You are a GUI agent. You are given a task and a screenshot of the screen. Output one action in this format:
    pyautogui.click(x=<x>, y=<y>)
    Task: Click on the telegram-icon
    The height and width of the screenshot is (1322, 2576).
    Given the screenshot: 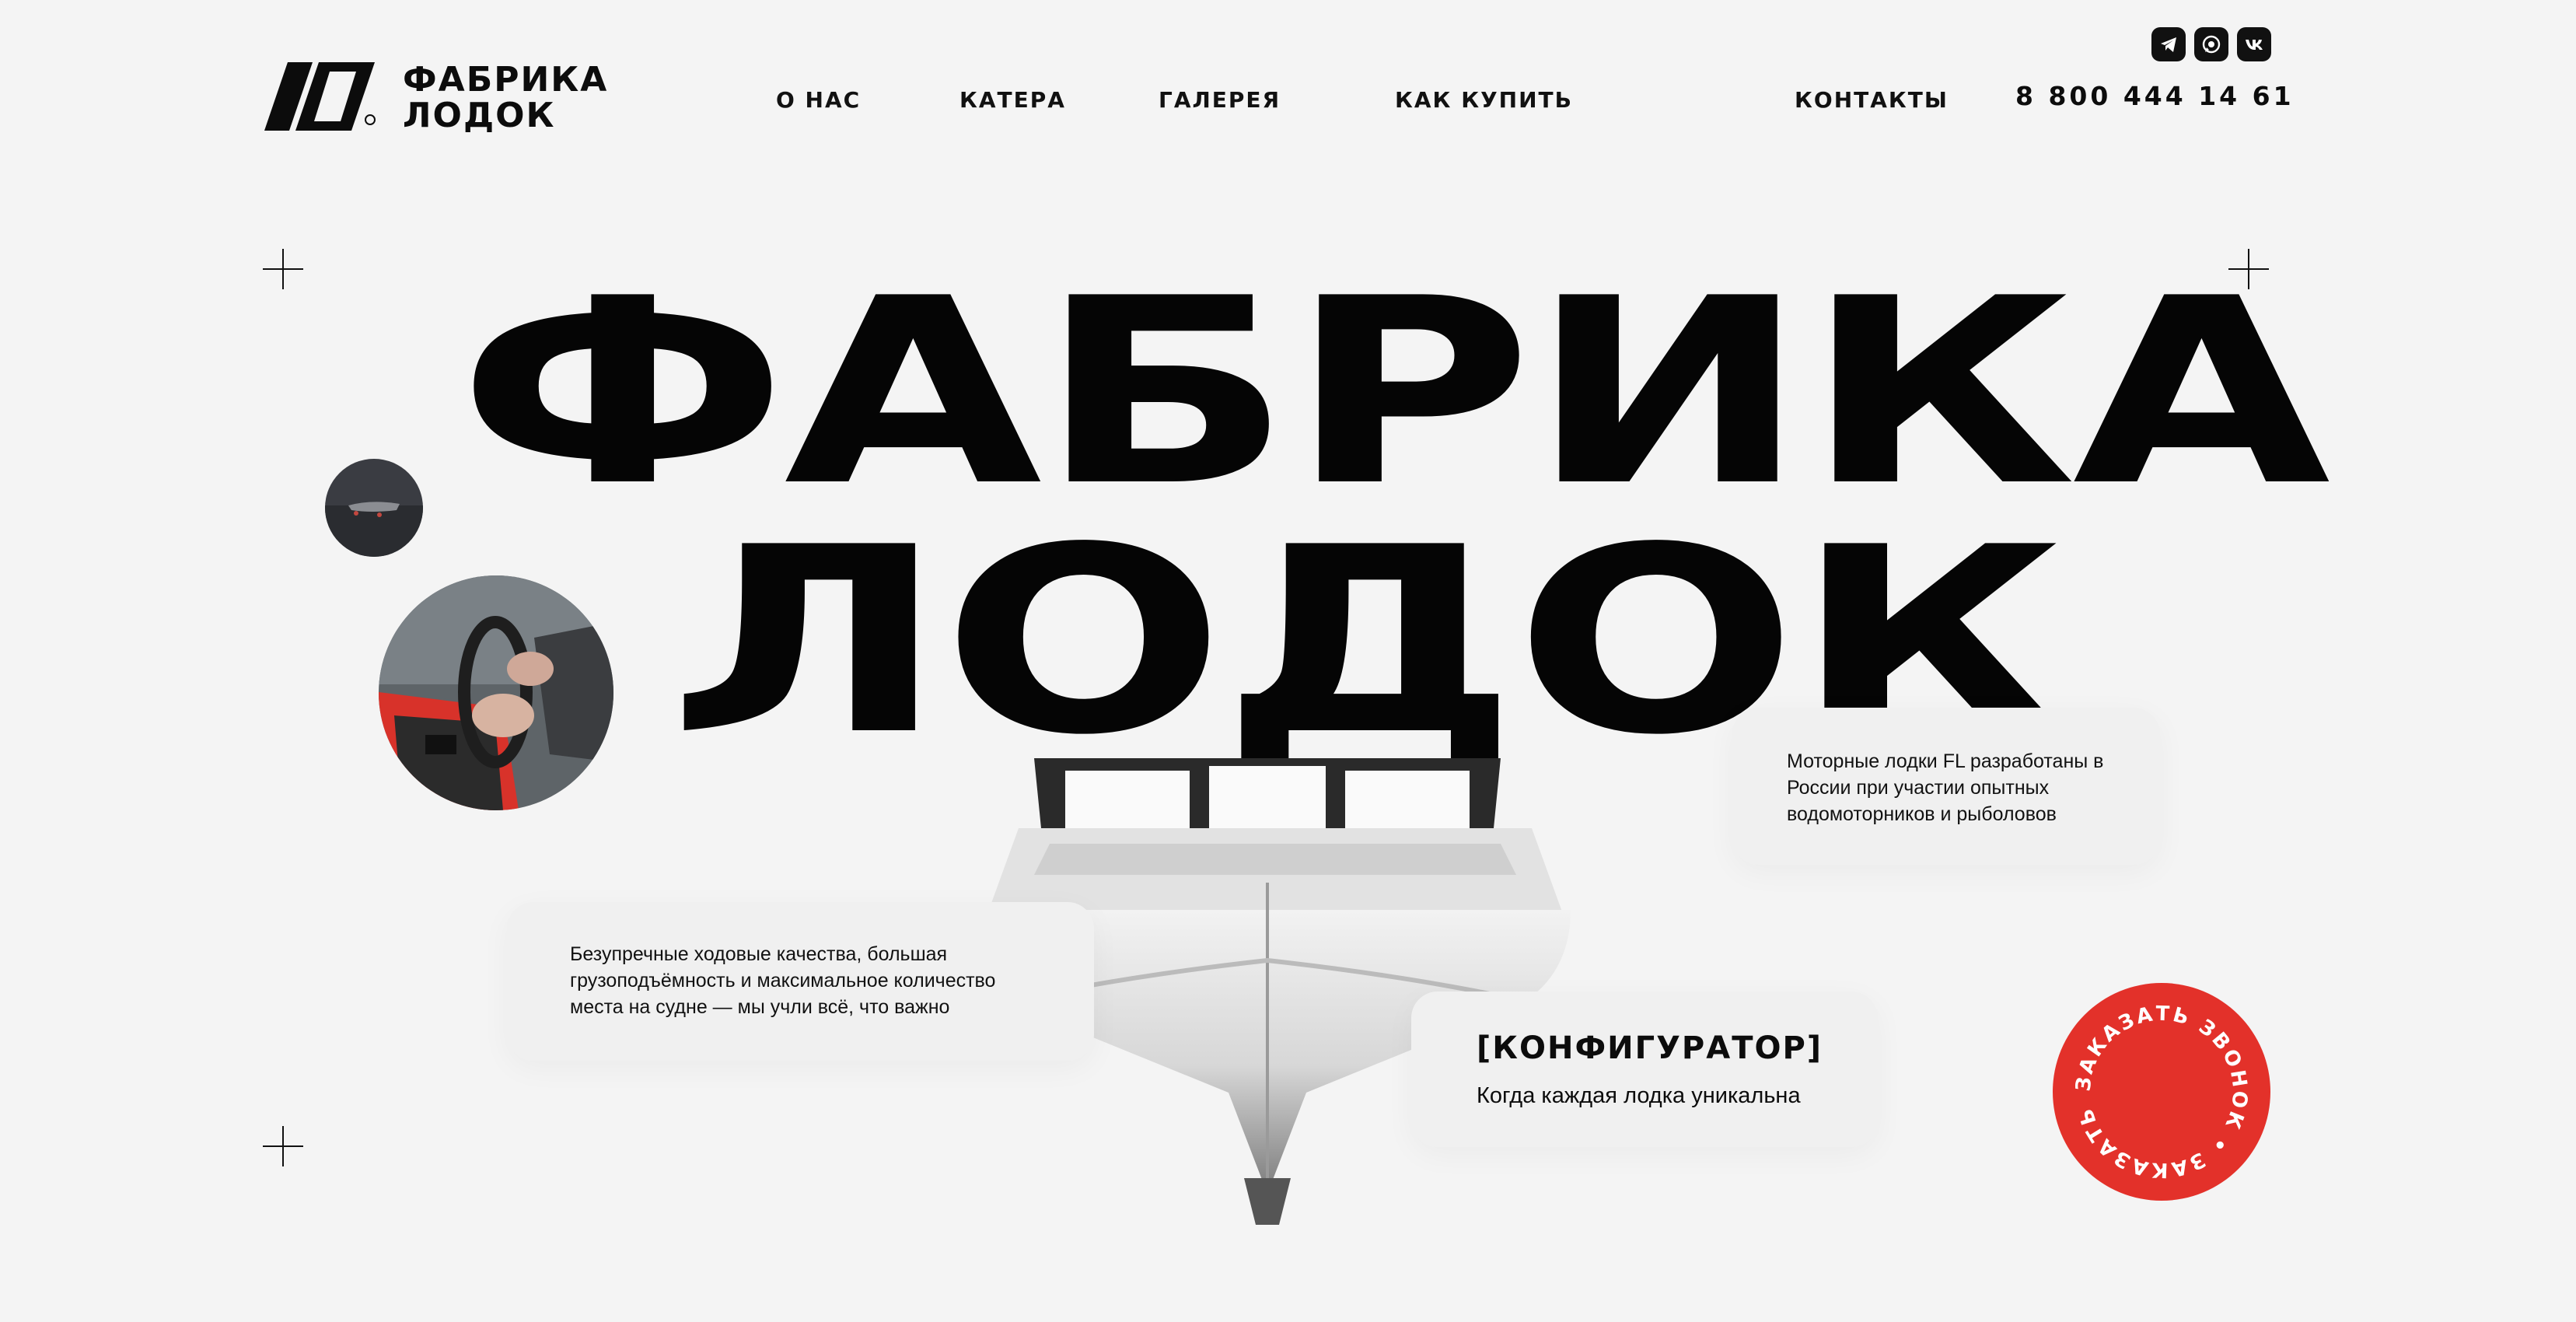 What is the action you would take?
    pyautogui.click(x=2168, y=44)
    